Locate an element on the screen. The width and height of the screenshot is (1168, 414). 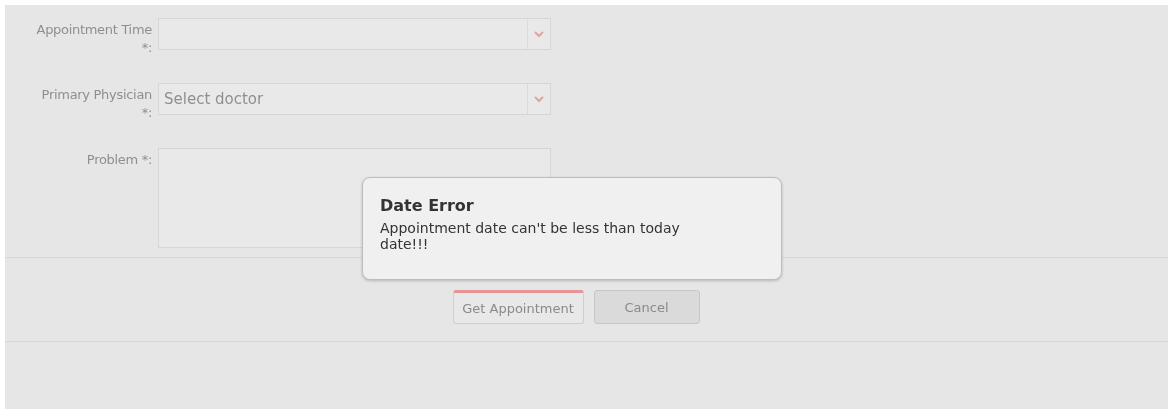
field-label: Appointment Time *: is located at coordinates (93, 39).